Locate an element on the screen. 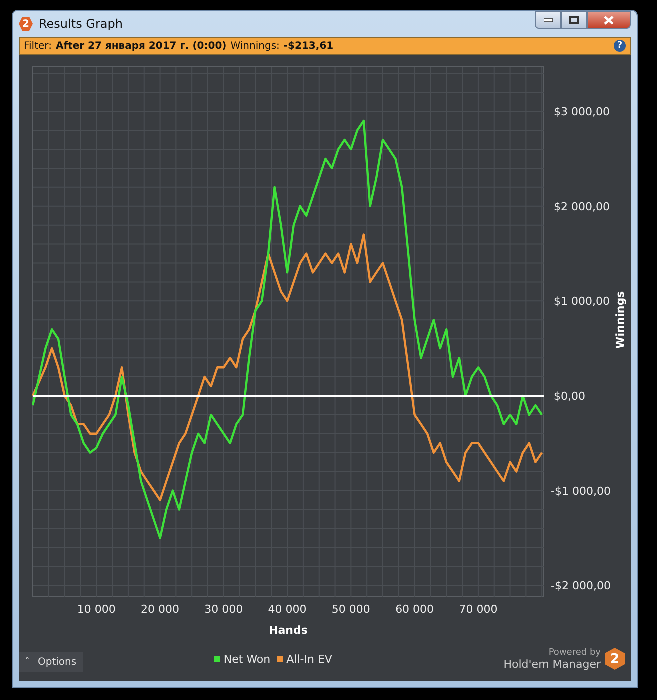  maximize-icon is located at coordinates (574, 20).